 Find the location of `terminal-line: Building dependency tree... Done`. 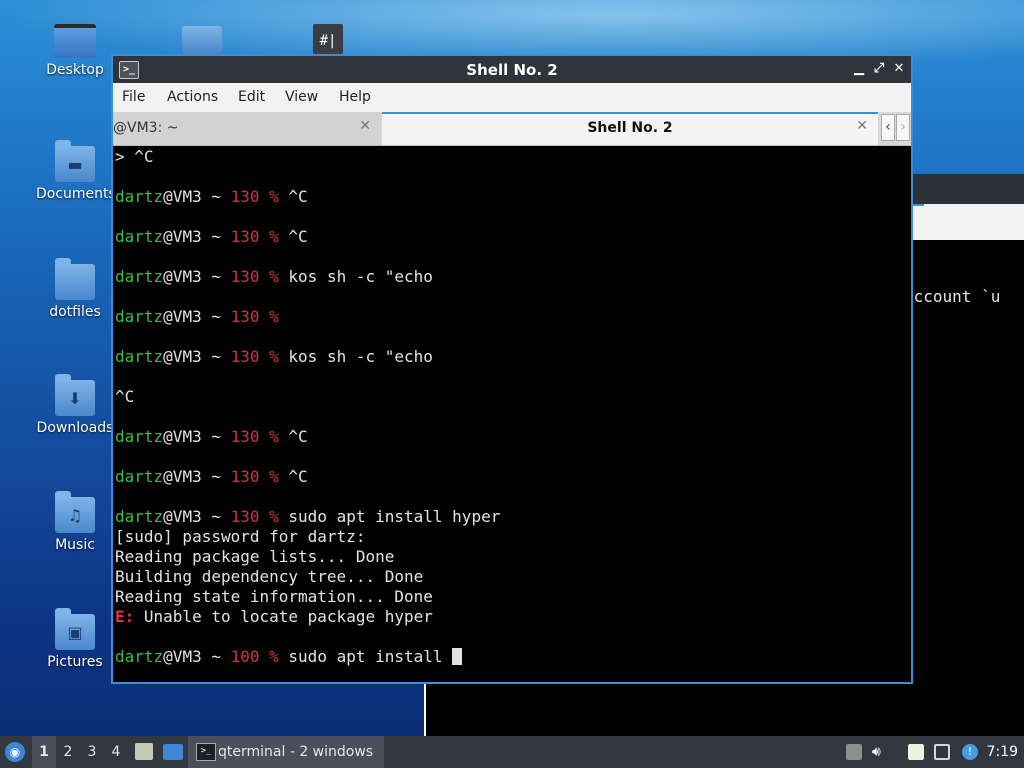

terminal-line: Building dependency tree... Done is located at coordinates (269, 576).